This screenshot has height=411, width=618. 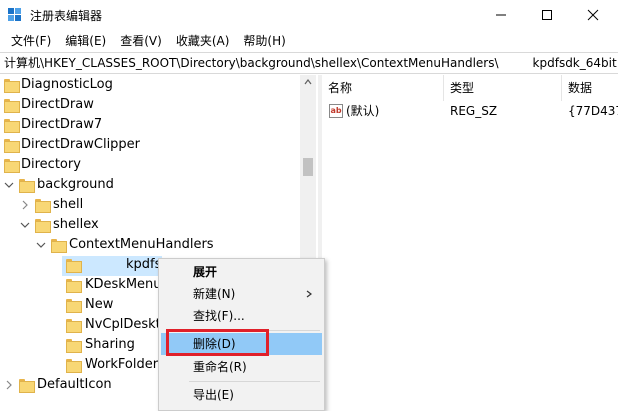 What do you see at coordinates (15, 15) in the screenshot?
I see `registry-editor-icon` at bounding box center [15, 15].